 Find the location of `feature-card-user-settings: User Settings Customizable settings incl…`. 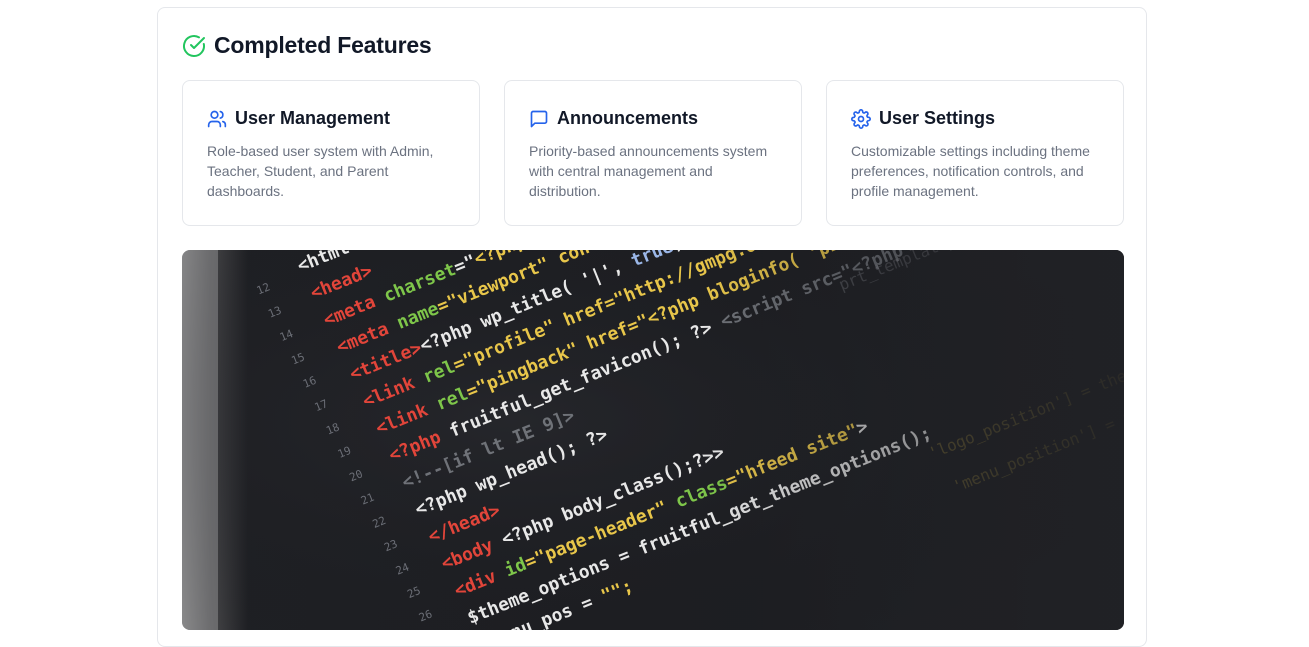

feature-card-user-settings: User Settings Customizable settings incl… is located at coordinates (975, 153).